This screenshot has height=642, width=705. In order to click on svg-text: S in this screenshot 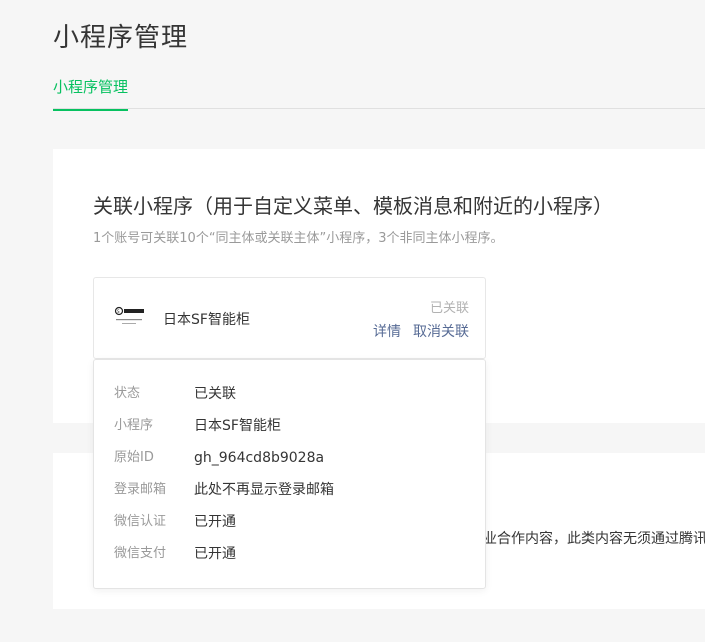, I will do `click(118, 311)`.